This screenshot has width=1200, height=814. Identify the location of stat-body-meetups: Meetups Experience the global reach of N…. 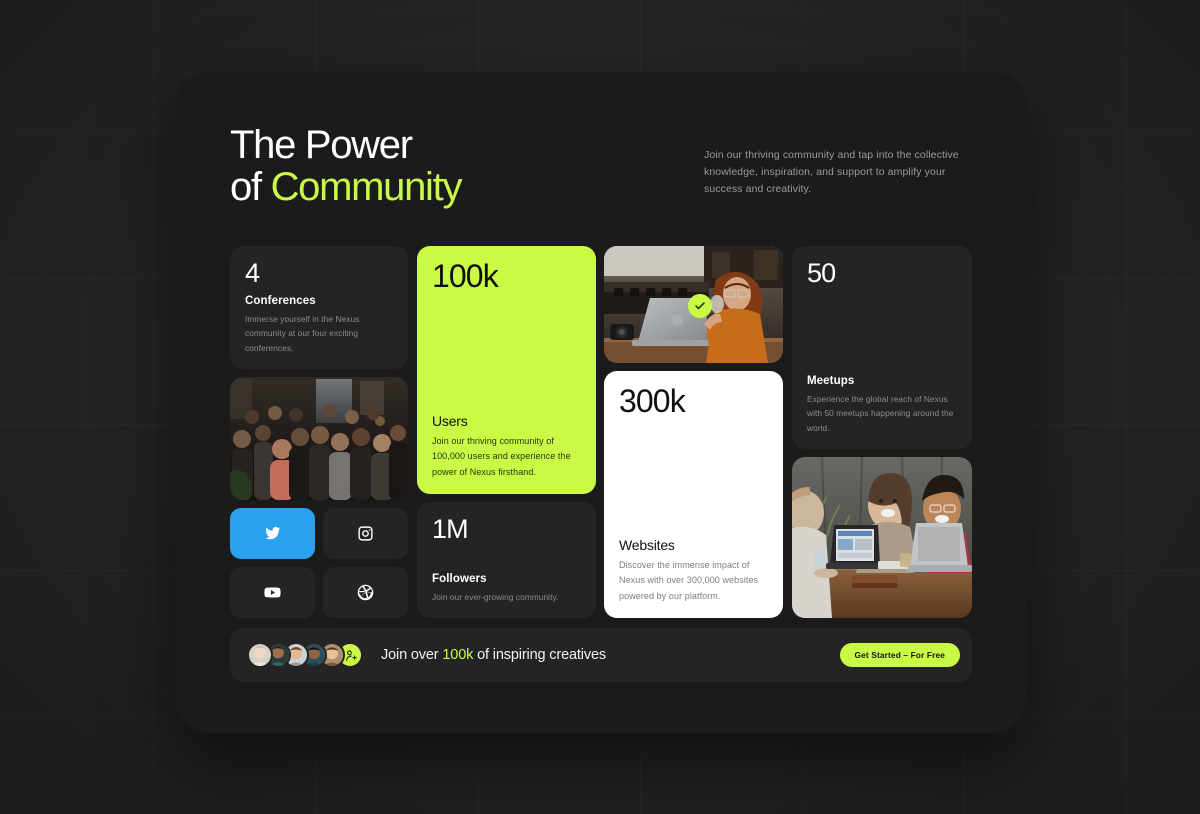
(882, 405).